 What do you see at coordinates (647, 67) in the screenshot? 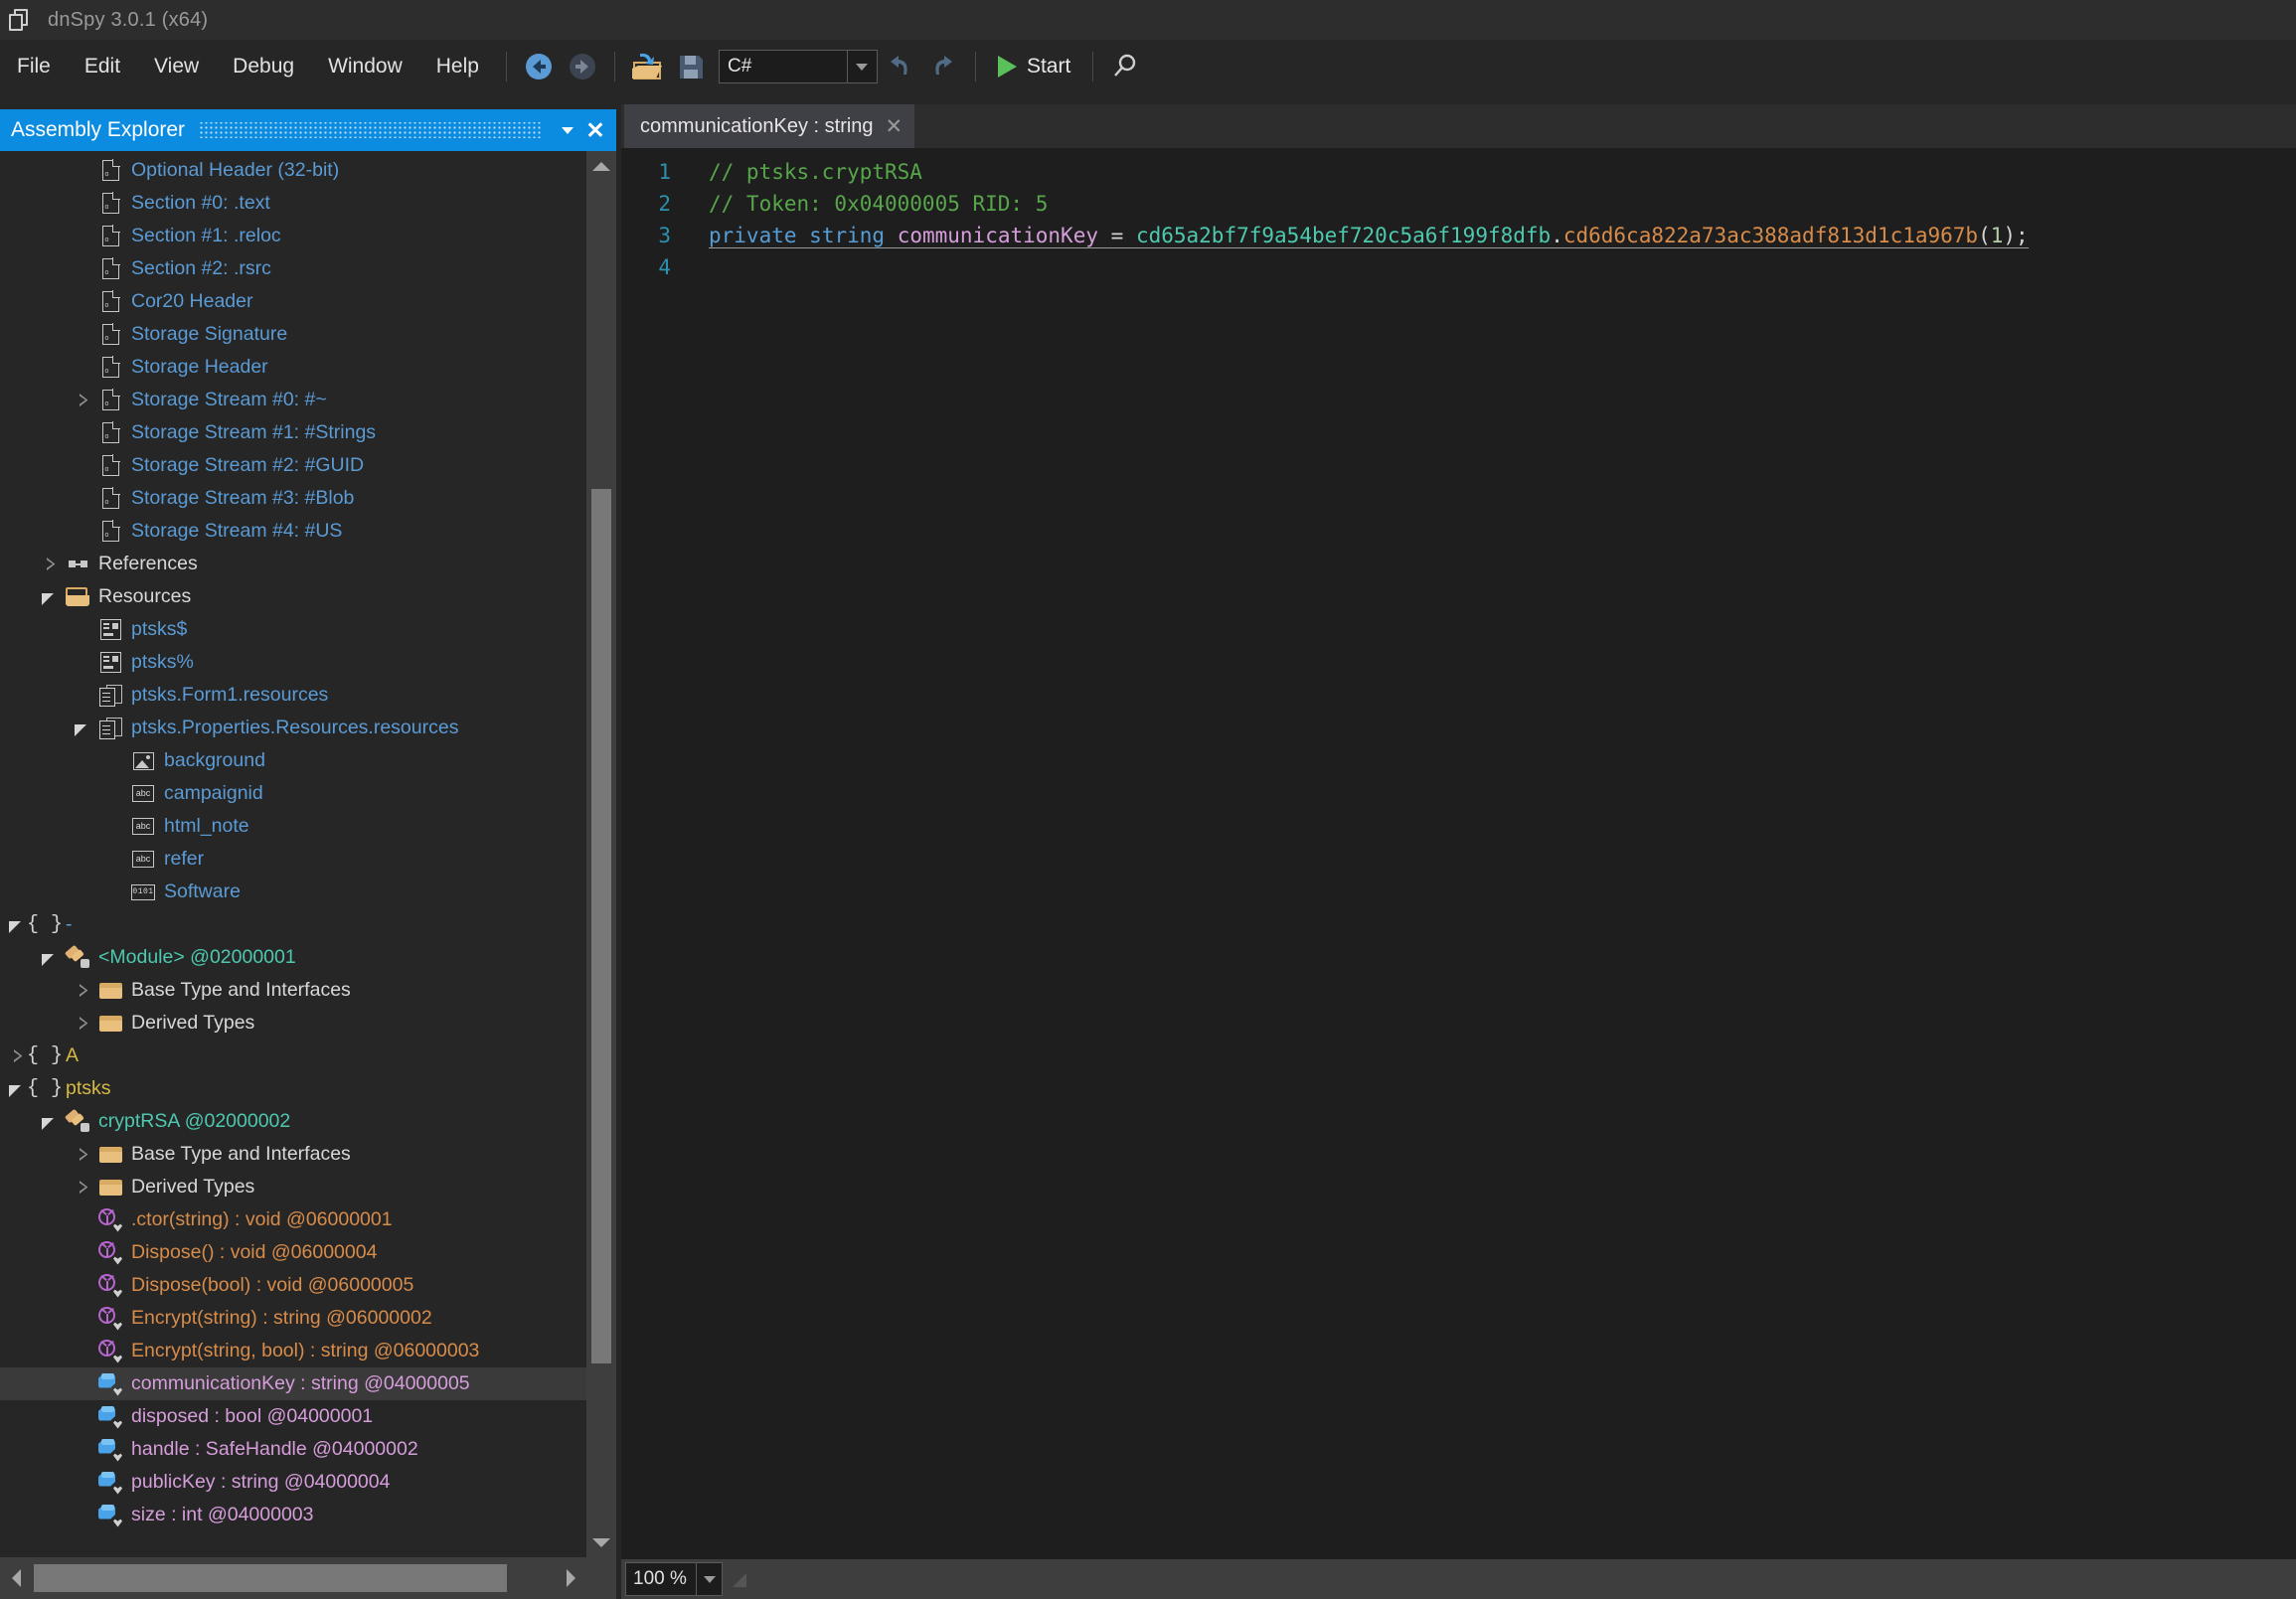
I see `open-button` at bounding box center [647, 67].